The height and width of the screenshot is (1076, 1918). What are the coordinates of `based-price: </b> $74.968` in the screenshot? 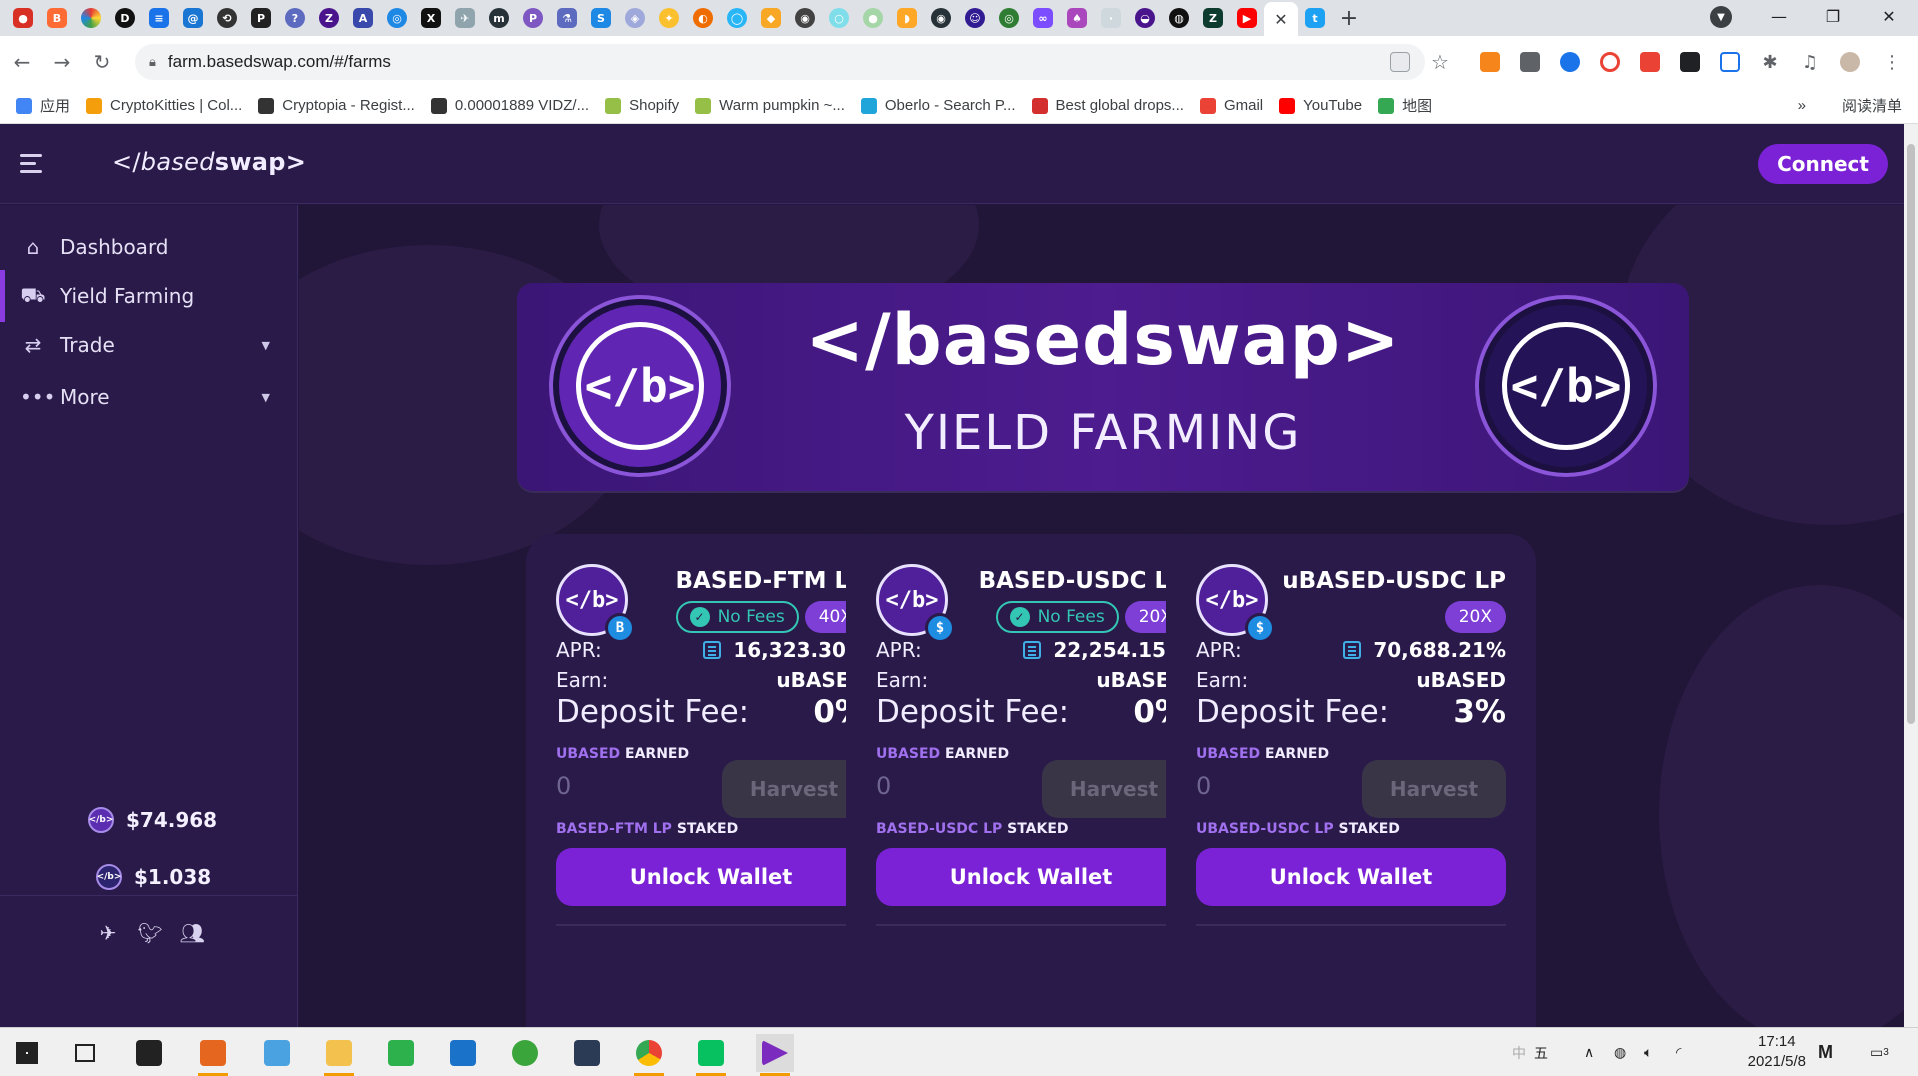 It's located at (152, 820).